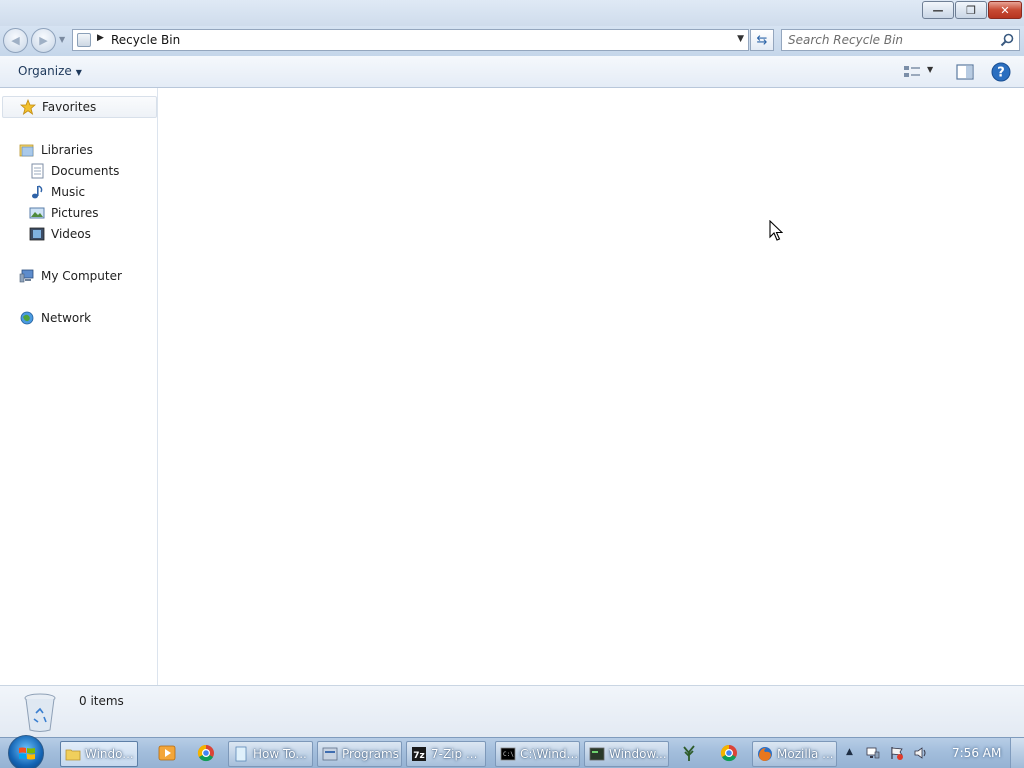 The height and width of the screenshot is (768, 1024). I want to click on sidebar-item-videos: Videos, so click(60, 234).